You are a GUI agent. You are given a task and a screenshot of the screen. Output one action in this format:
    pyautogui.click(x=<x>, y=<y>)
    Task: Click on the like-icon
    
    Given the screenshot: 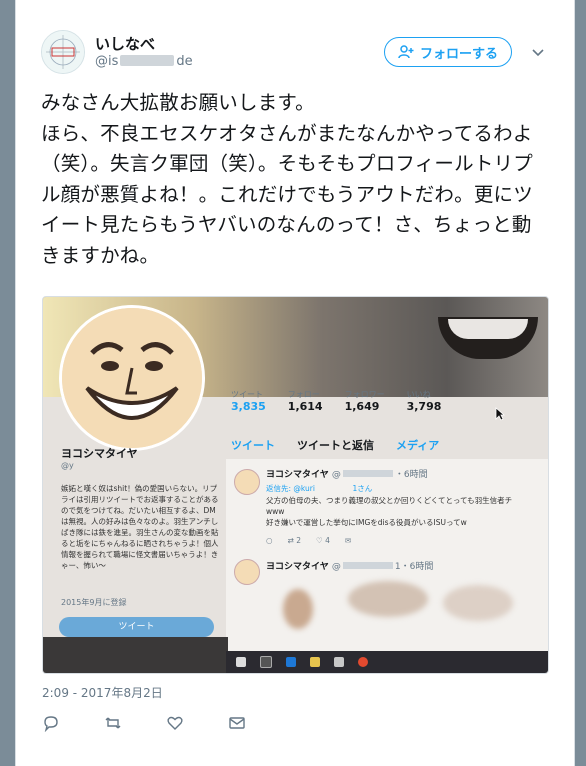 What is the action you would take?
    pyautogui.click(x=175, y=723)
    